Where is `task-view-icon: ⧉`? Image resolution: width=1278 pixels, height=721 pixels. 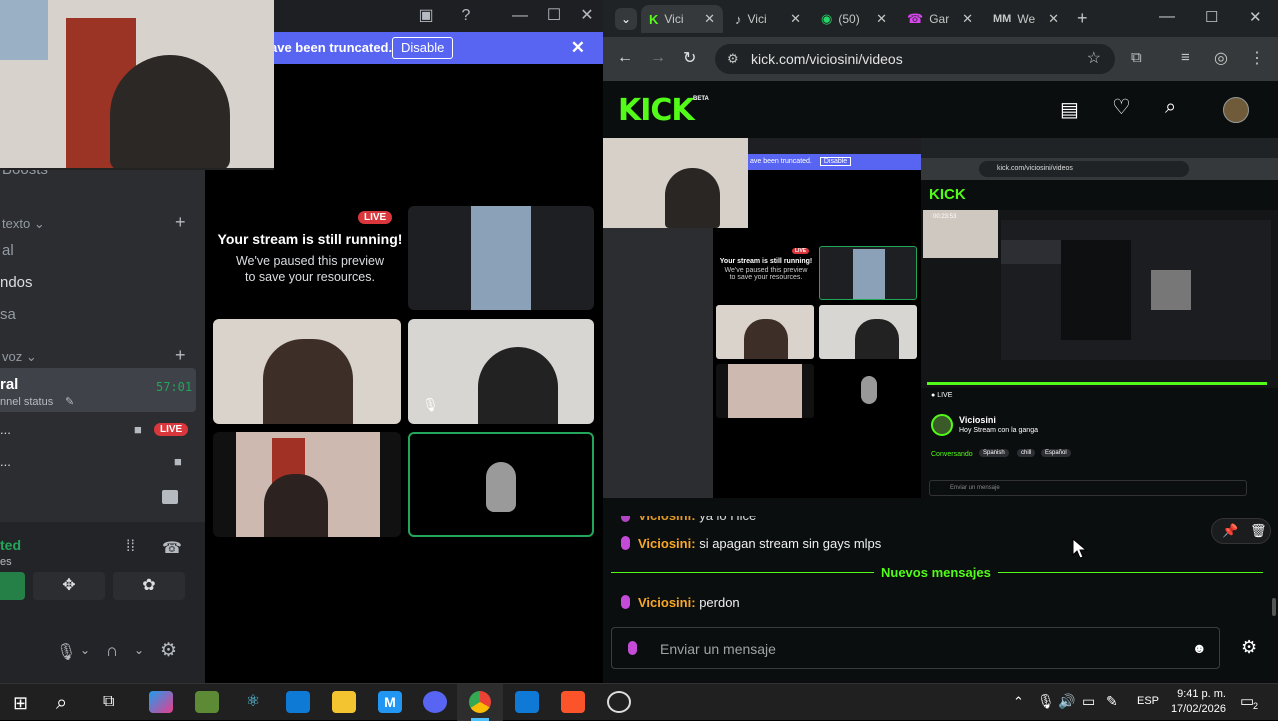 task-view-icon: ⧉ is located at coordinates (108, 702).